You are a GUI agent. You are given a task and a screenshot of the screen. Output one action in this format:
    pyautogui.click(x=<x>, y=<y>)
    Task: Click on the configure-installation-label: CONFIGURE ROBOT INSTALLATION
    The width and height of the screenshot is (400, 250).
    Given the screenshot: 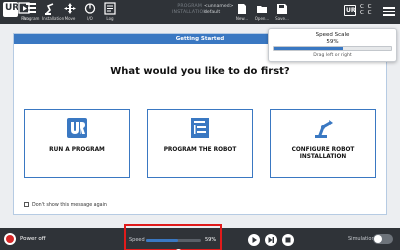 What is the action you would take?
    pyautogui.click(x=323, y=153)
    